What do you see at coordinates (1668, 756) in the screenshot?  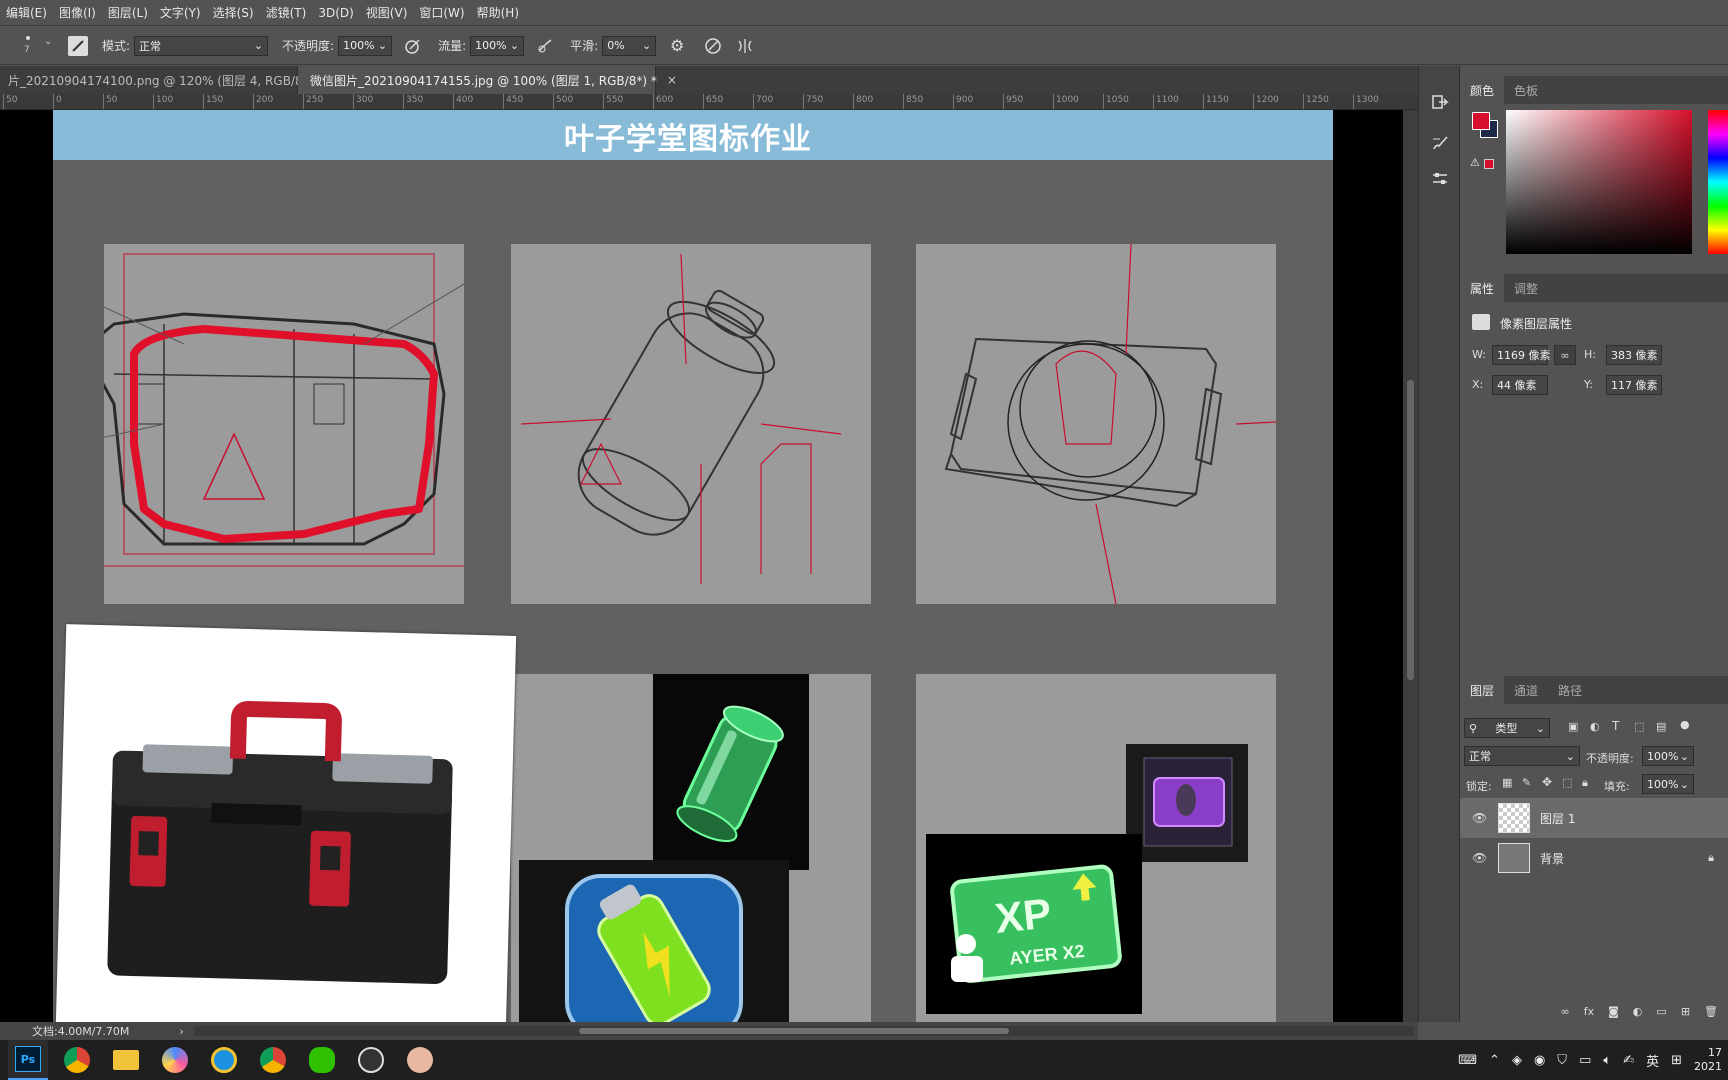 I see `layer-opacity-select: 100% ⌄` at bounding box center [1668, 756].